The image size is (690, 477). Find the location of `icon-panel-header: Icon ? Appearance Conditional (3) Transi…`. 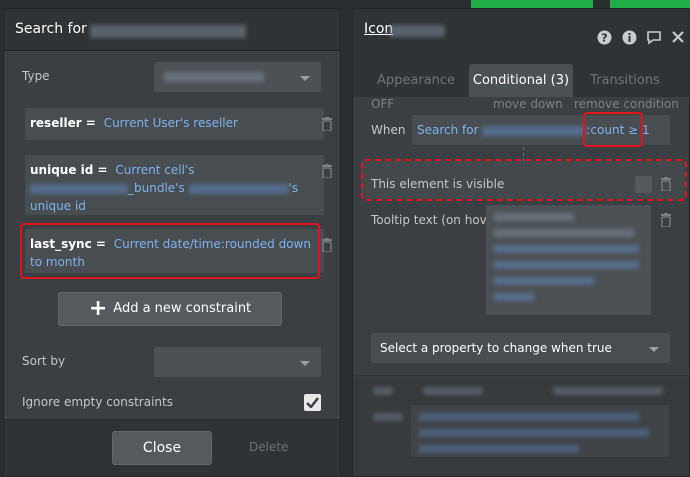

icon-panel-header: Icon ? Appearance Conditional (3) Transi… is located at coordinates (521, 53).